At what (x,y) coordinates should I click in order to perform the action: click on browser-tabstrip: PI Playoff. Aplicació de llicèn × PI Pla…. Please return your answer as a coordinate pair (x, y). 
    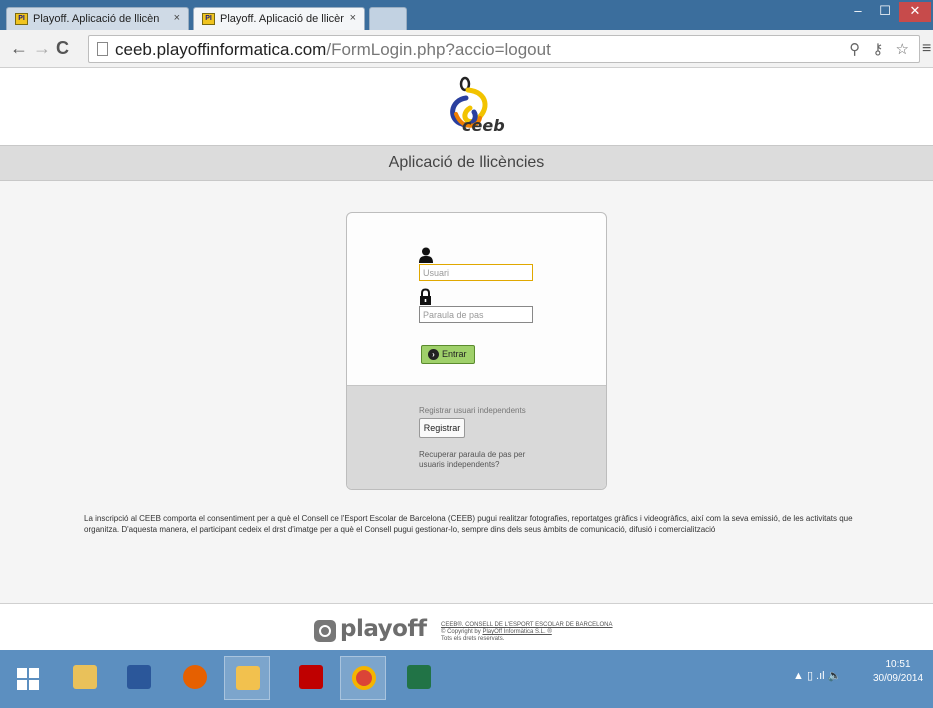
    Looking at the image, I should click on (466, 15).